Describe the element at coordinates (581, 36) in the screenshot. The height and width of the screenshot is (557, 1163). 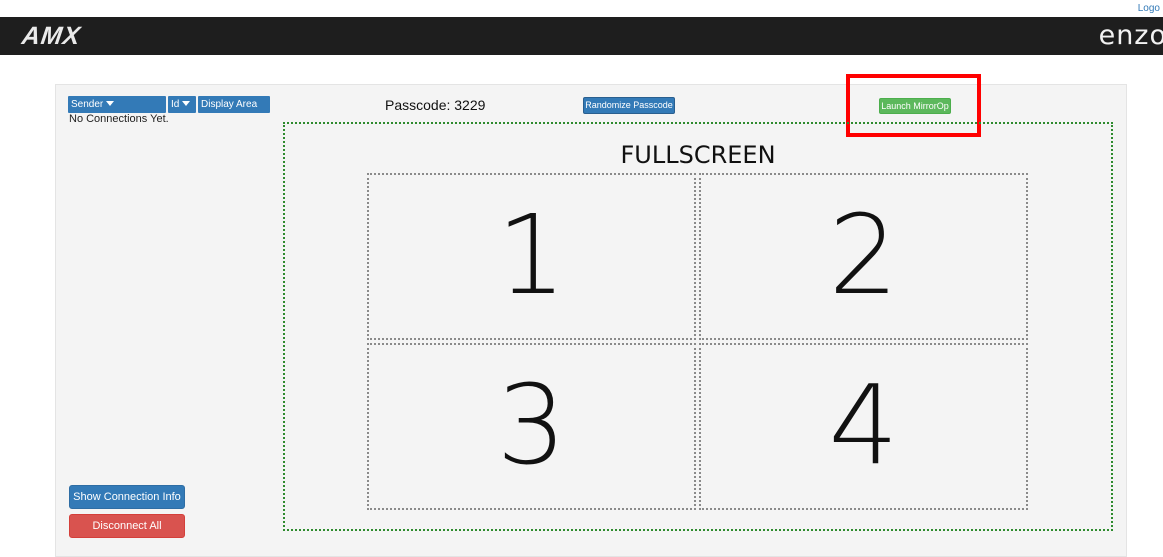
I see `top-header-bar: AMX enzo` at that location.